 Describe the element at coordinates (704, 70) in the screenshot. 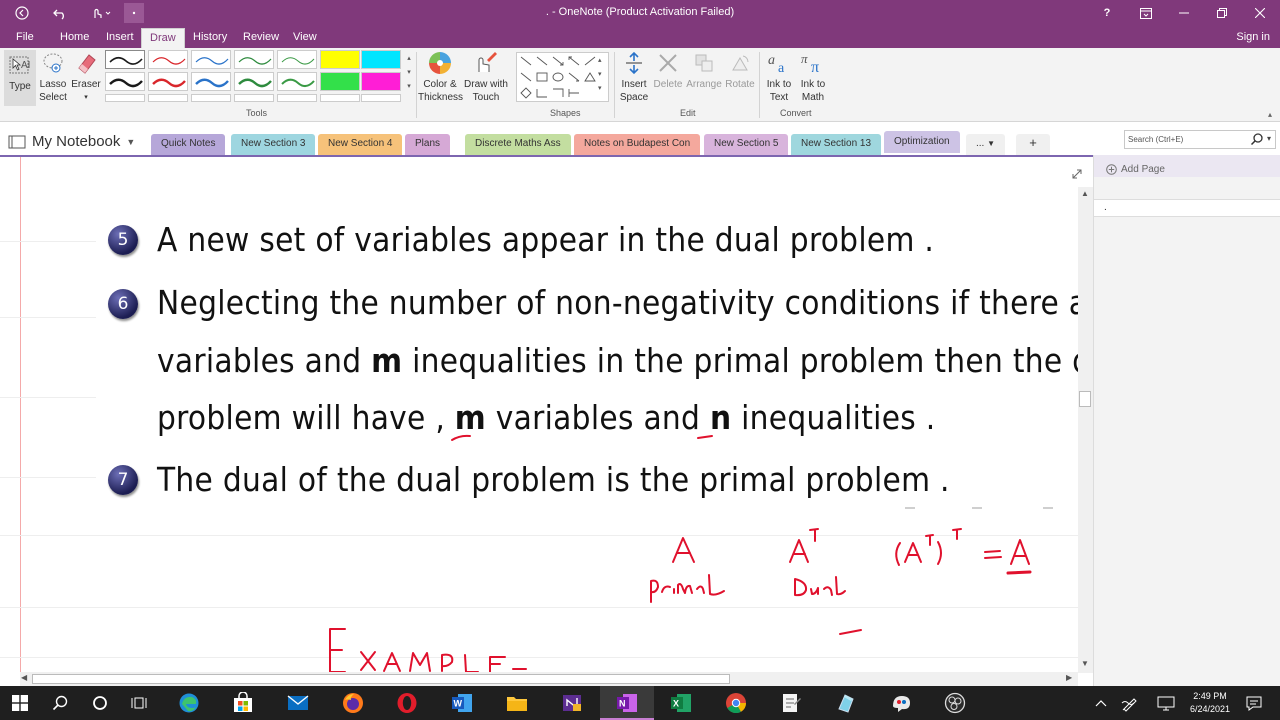

I see `arrange-button: Arrange` at that location.